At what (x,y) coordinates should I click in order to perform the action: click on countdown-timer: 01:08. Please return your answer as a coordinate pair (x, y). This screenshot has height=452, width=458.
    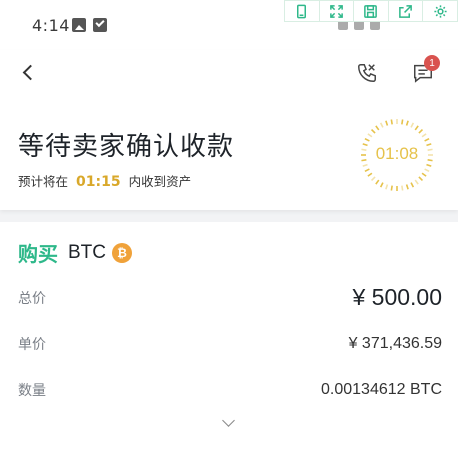
    Looking at the image, I should click on (397, 155).